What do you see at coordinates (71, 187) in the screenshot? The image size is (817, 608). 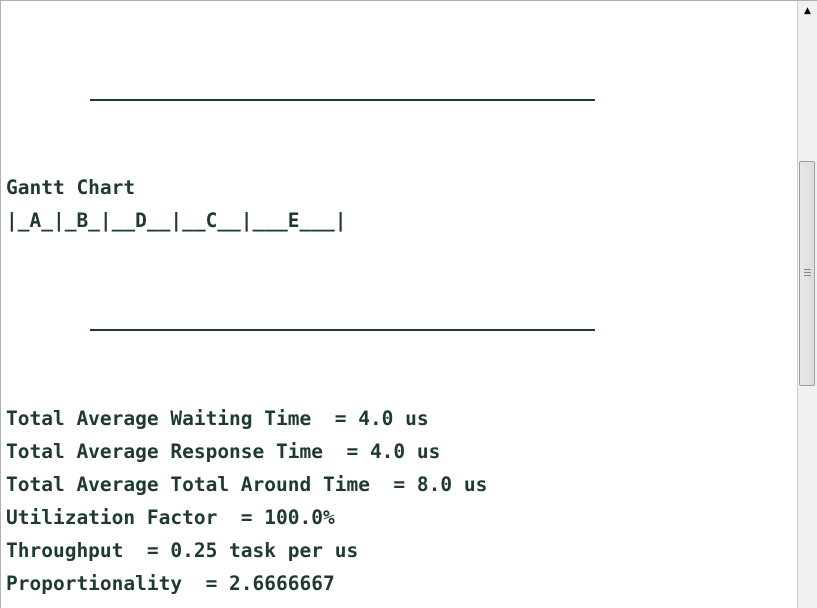 I see `gantt-chart-title: Gantt Chart` at bounding box center [71, 187].